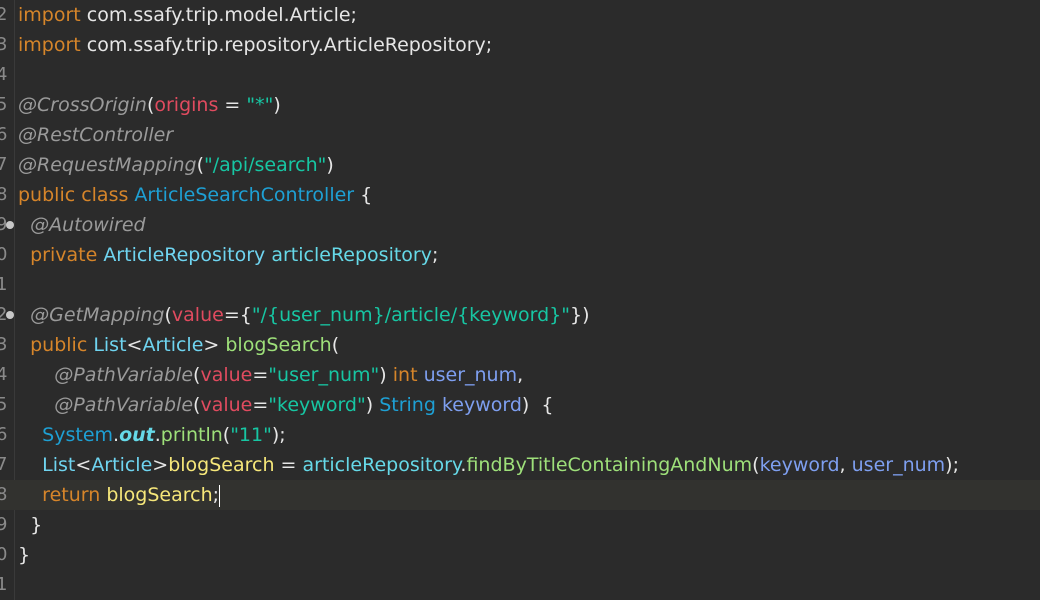 This screenshot has height=600, width=1040. Describe the element at coordinates (62, 345) in the screenshot. I see `code-token: public` at that location.